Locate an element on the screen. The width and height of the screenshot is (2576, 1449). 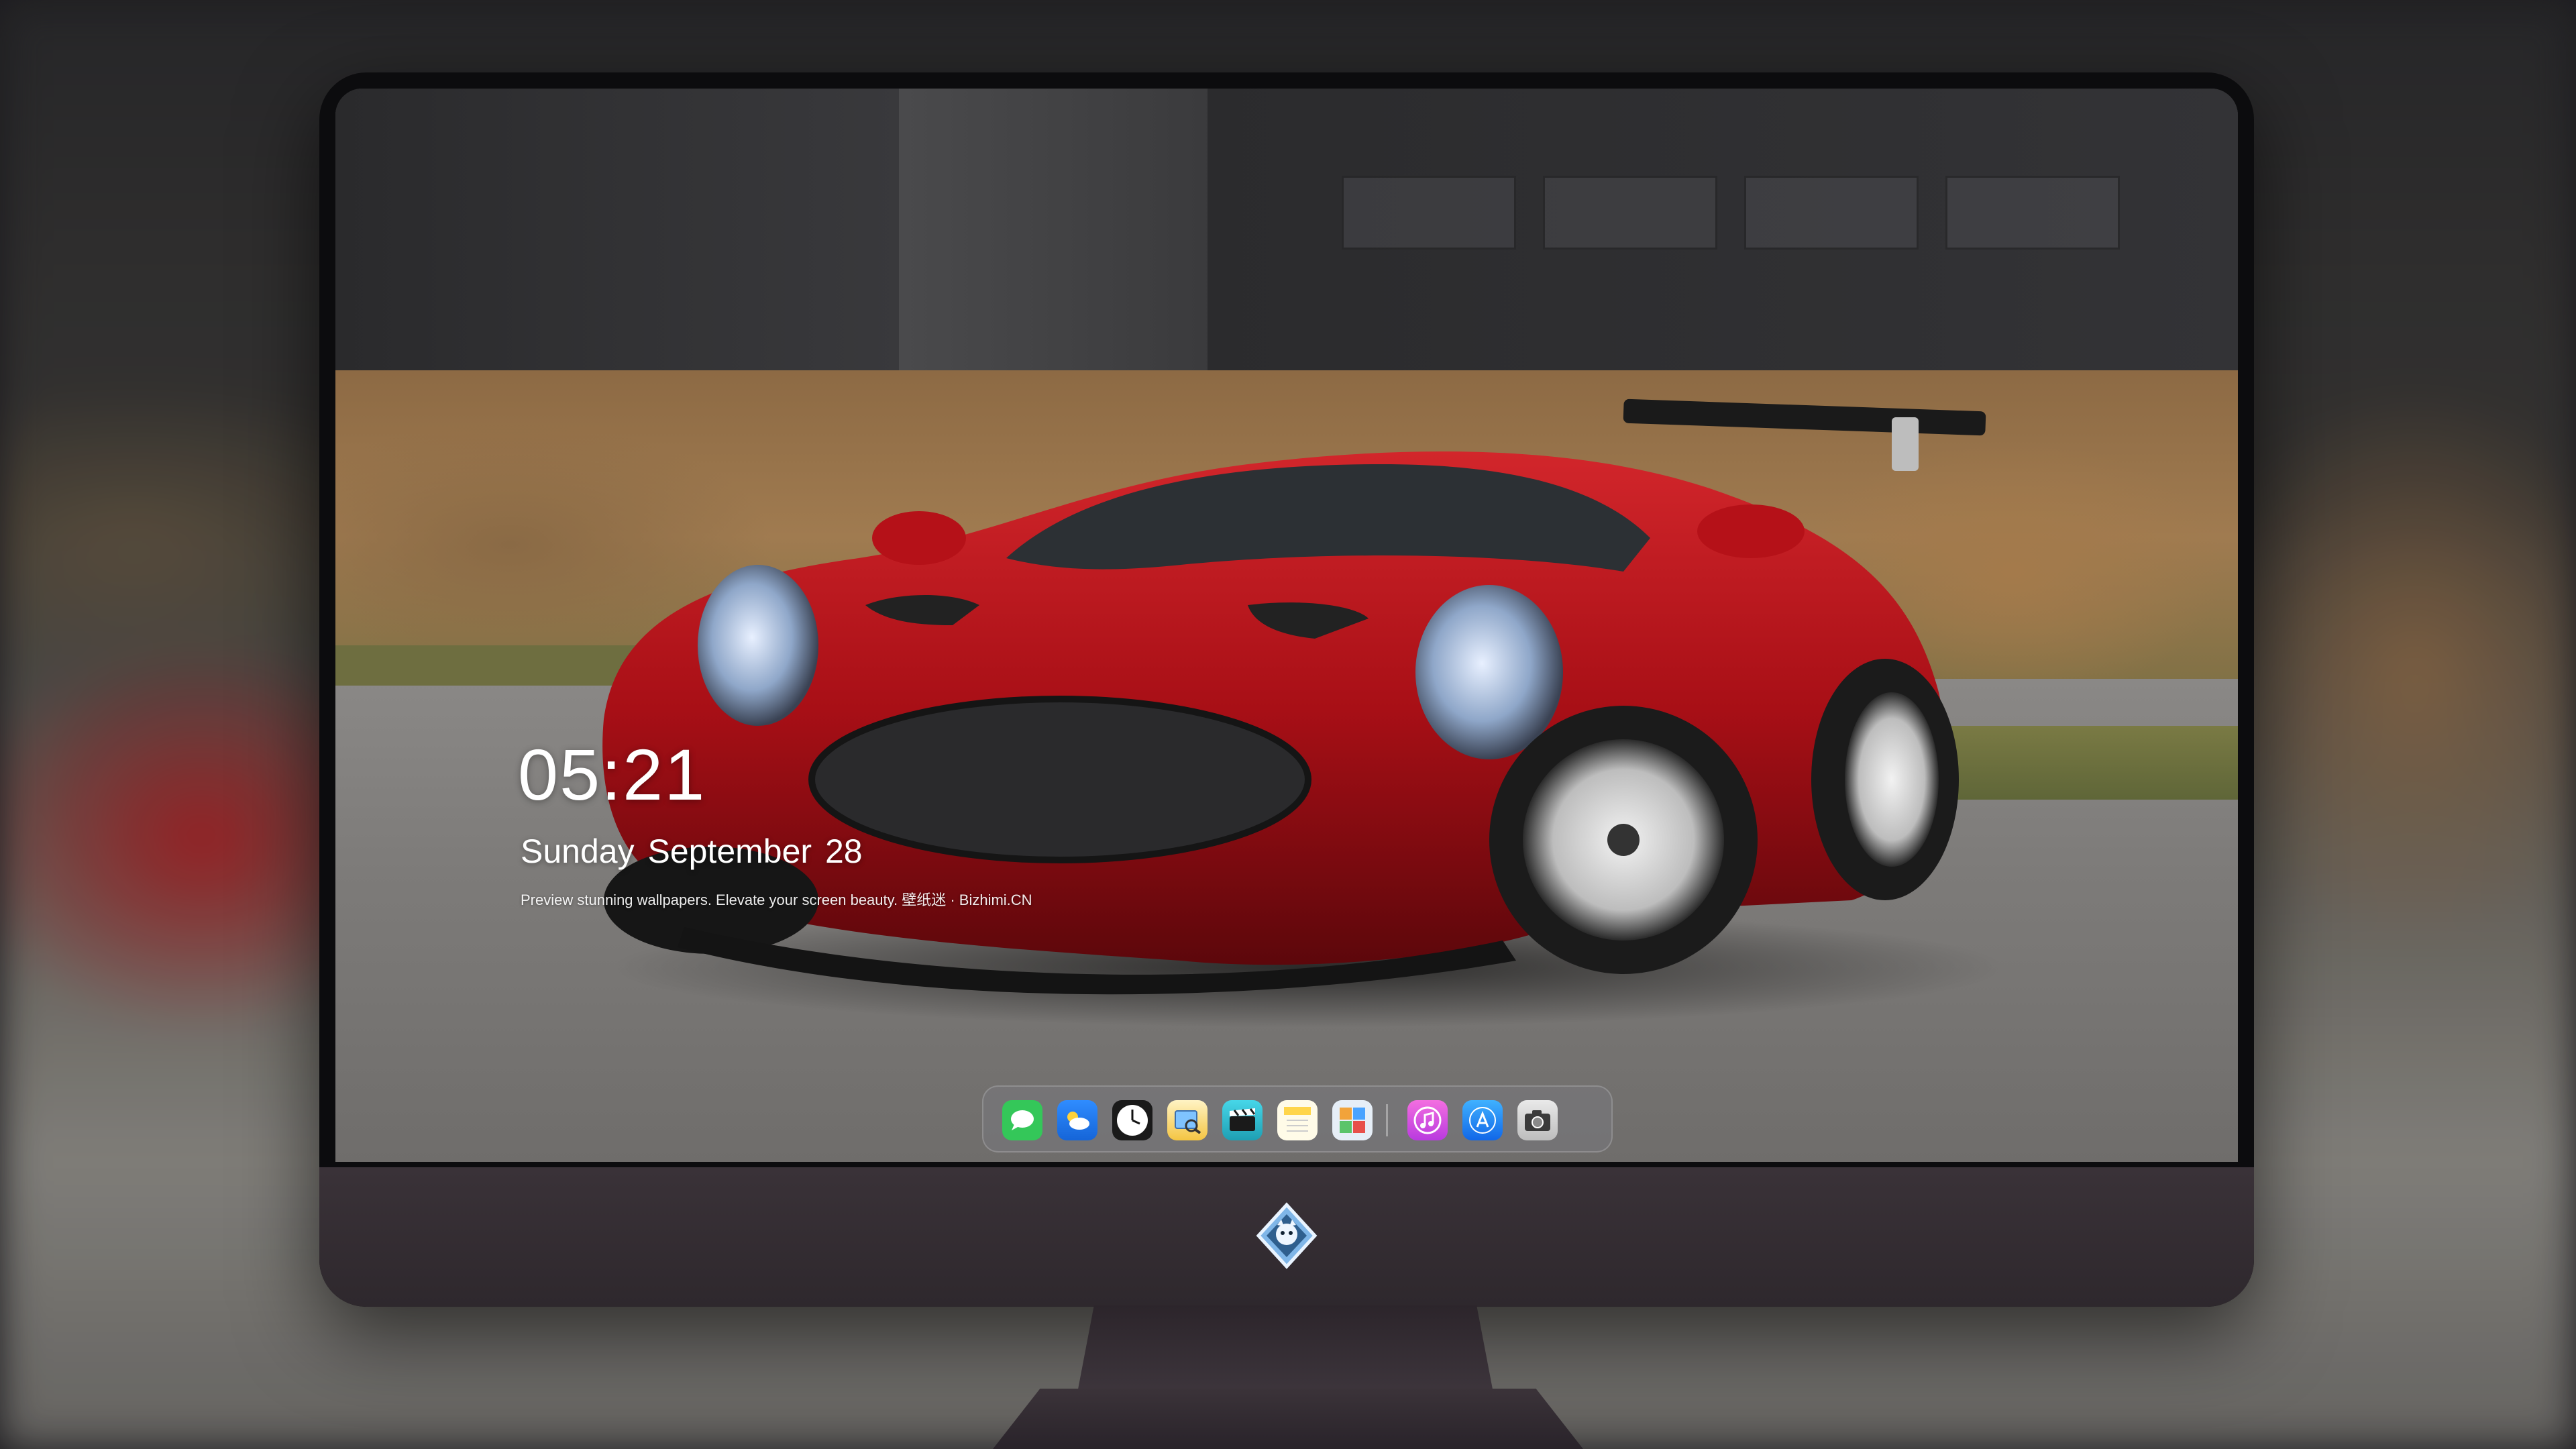
monitor-chin is located at coordinates (1286, 1237).